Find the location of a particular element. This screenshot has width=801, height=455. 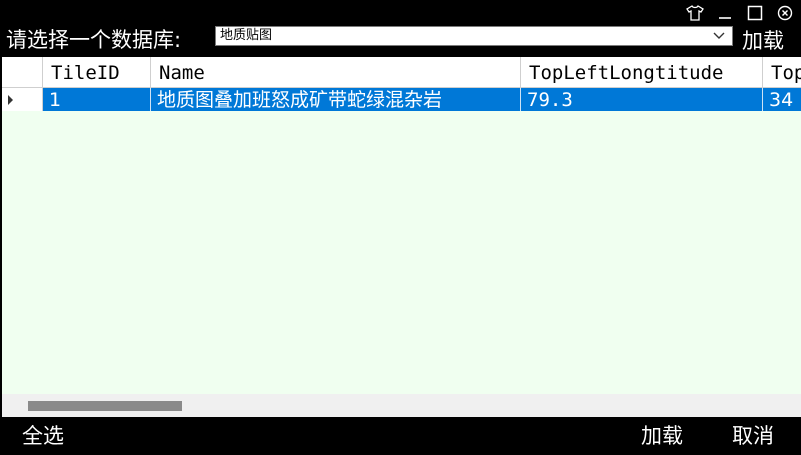

database-toolbar: 请选择一个数据库: 地质贴图 加载 is located at coordinates (400, 40).